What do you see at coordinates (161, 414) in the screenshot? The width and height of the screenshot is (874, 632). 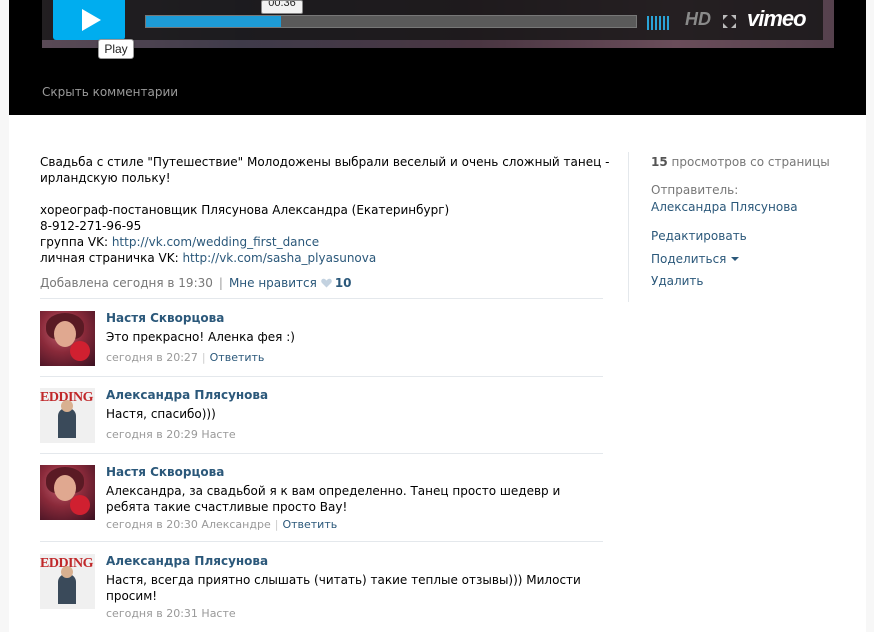 I see `comment-text: Настя, спасибо)))` at bounding box center [161, 414].